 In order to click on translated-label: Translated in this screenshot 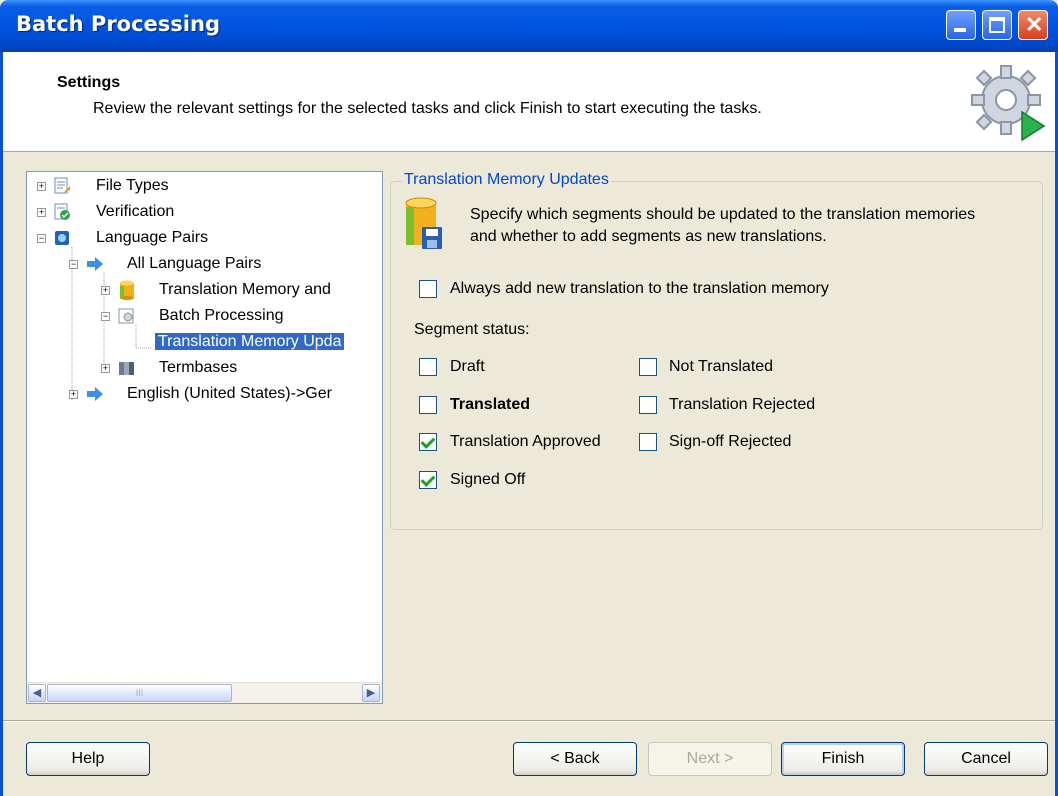, I will do `click(490, 404)`.